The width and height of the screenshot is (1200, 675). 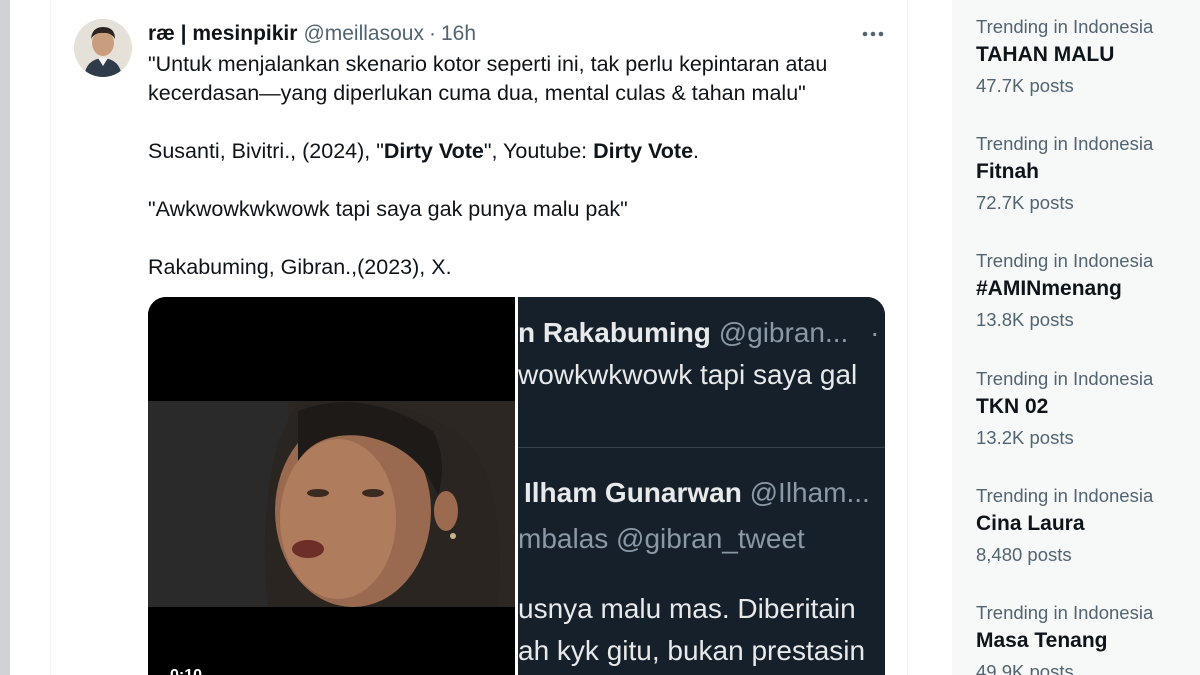 I want to click on citation-1-prefix: Susanti, Bivitri., (2024), ", so click(x=266, y=151).